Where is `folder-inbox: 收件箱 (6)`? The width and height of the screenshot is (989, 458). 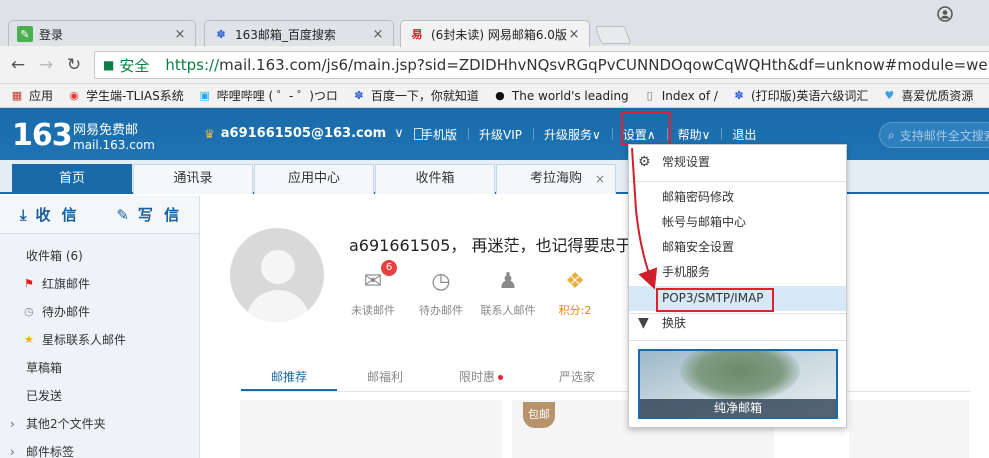
folder-inbox: 收件箱 (6) is located at coordinates (99, 256).